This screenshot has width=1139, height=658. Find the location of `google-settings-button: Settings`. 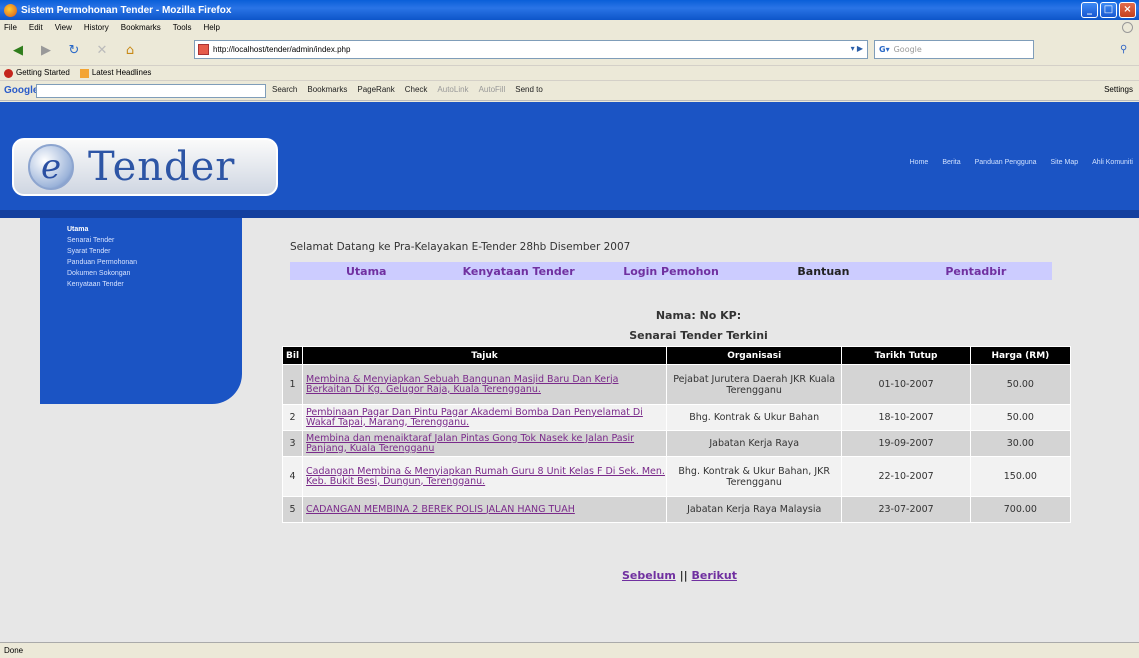

google-settings-button: Settings is located at coordinates (1118, 89).